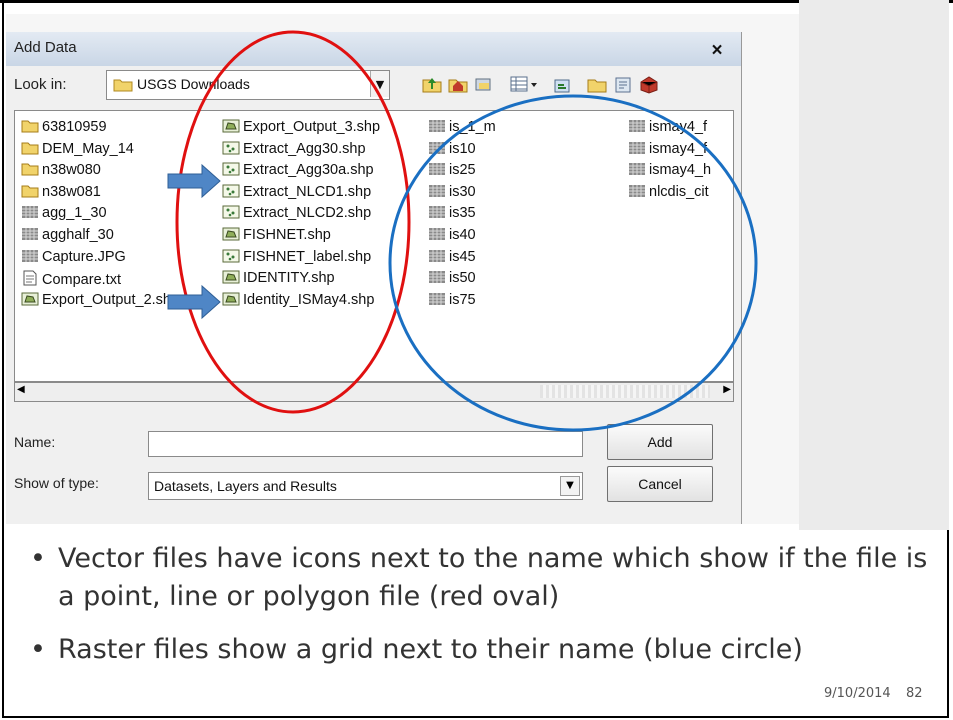  What do you see at coordinates (45, 47) in the screenshot?
I see `dialog-title: Add Data` at bounding box center [45, 47].